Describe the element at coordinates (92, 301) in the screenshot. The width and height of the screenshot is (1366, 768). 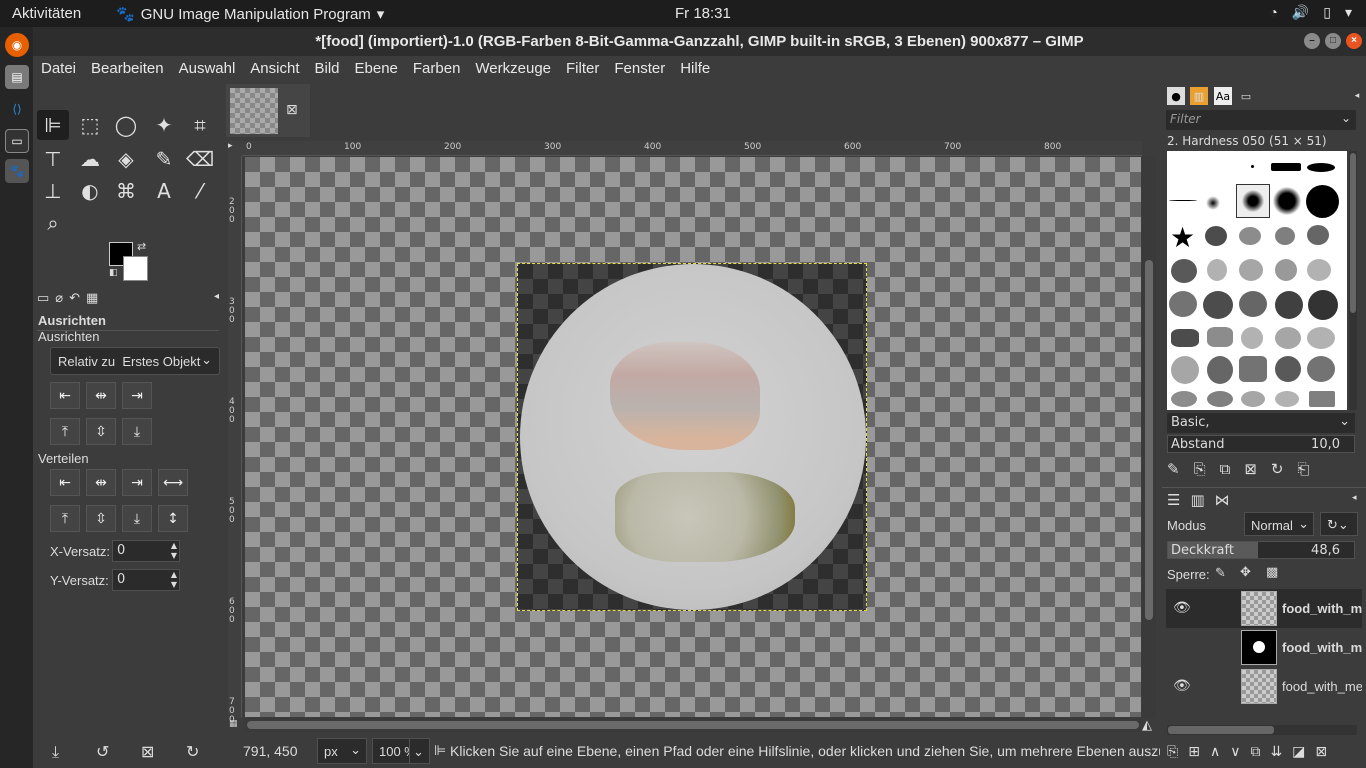
I see `images-tab-icon: ▦` at that location.